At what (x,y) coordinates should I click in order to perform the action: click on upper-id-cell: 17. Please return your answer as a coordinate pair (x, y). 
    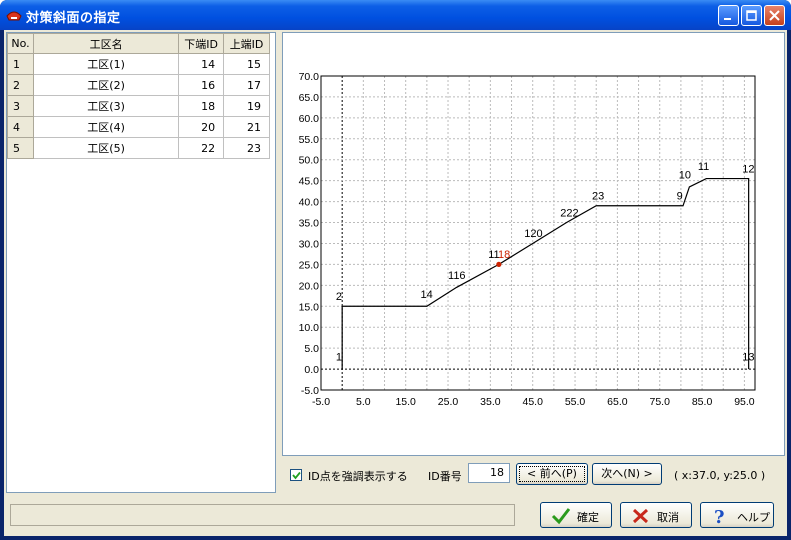
    Looking at the image, I should click on (246, 85).